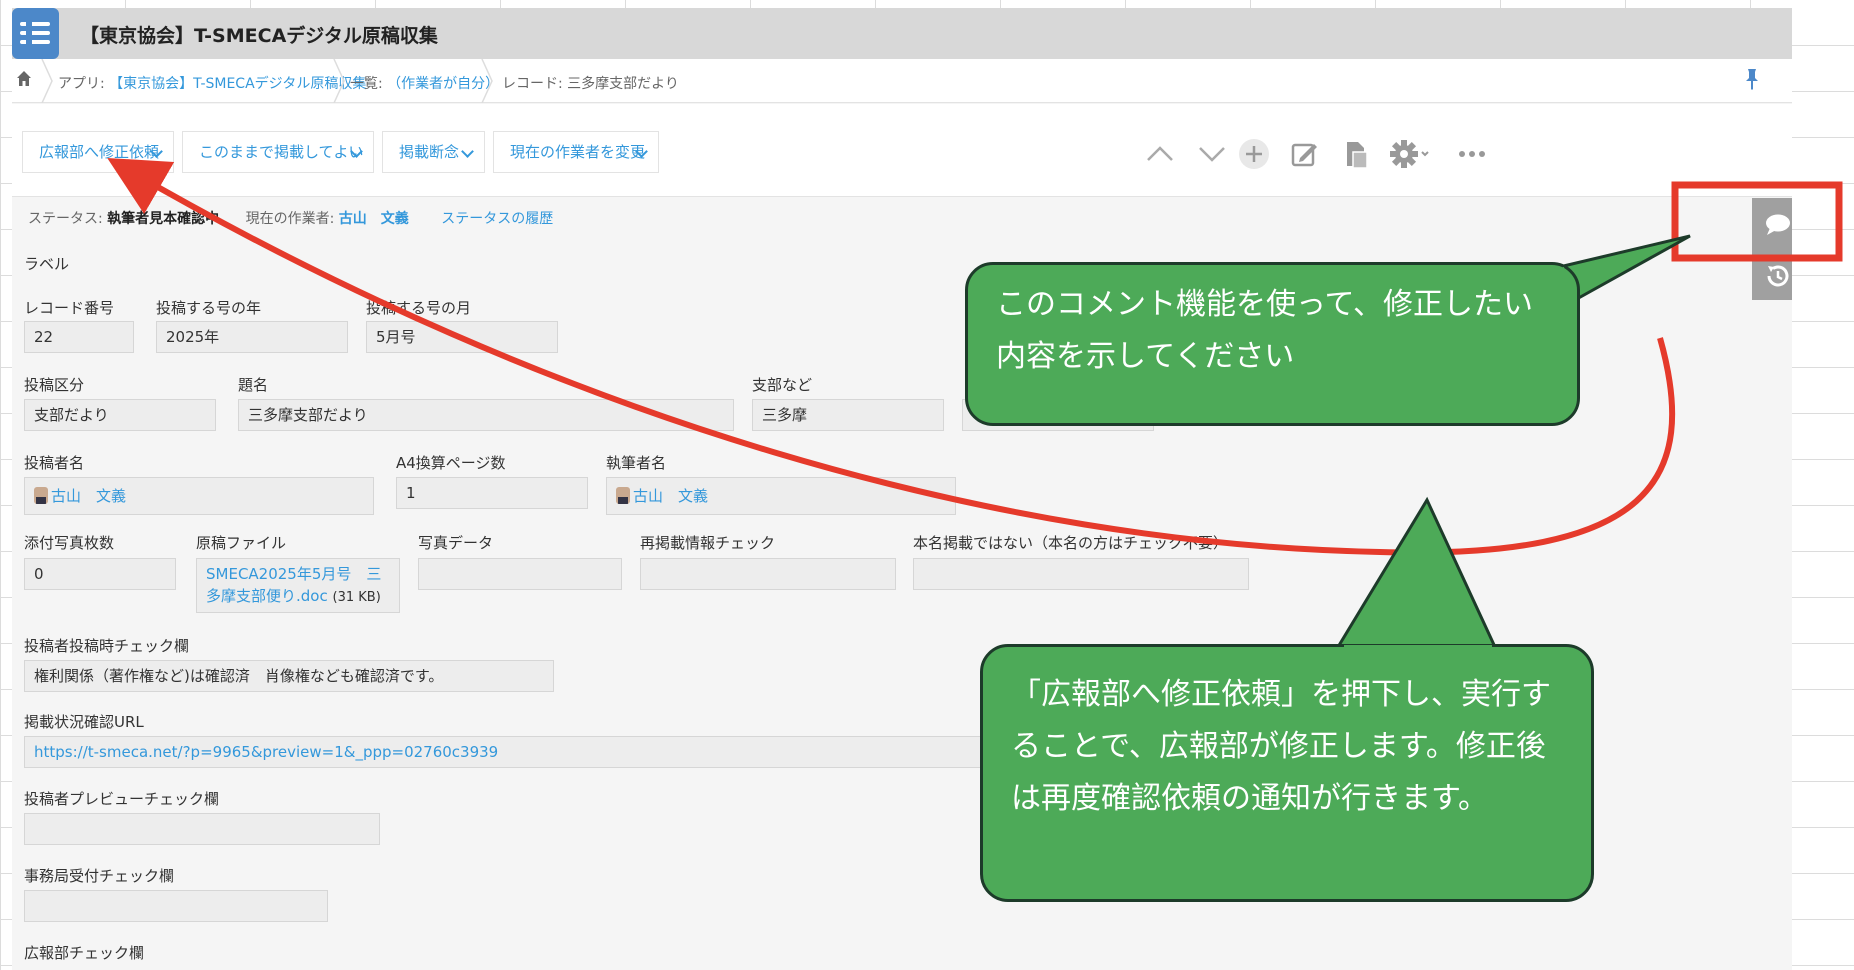 Image resolution: width=1854 pixels, height=970 pixels. Describe the element at coordinates (456, 543) in the screenshot. I see `photo-data-label: 写真データ` at that location.